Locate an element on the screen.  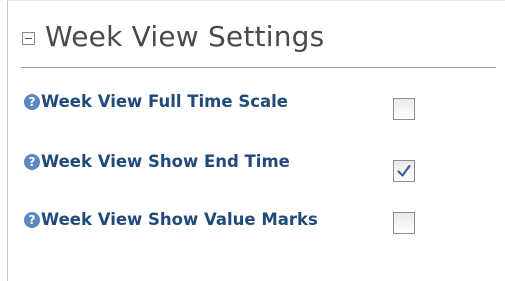
show-value-marks-checkbox is located at coordinates (404, 223).